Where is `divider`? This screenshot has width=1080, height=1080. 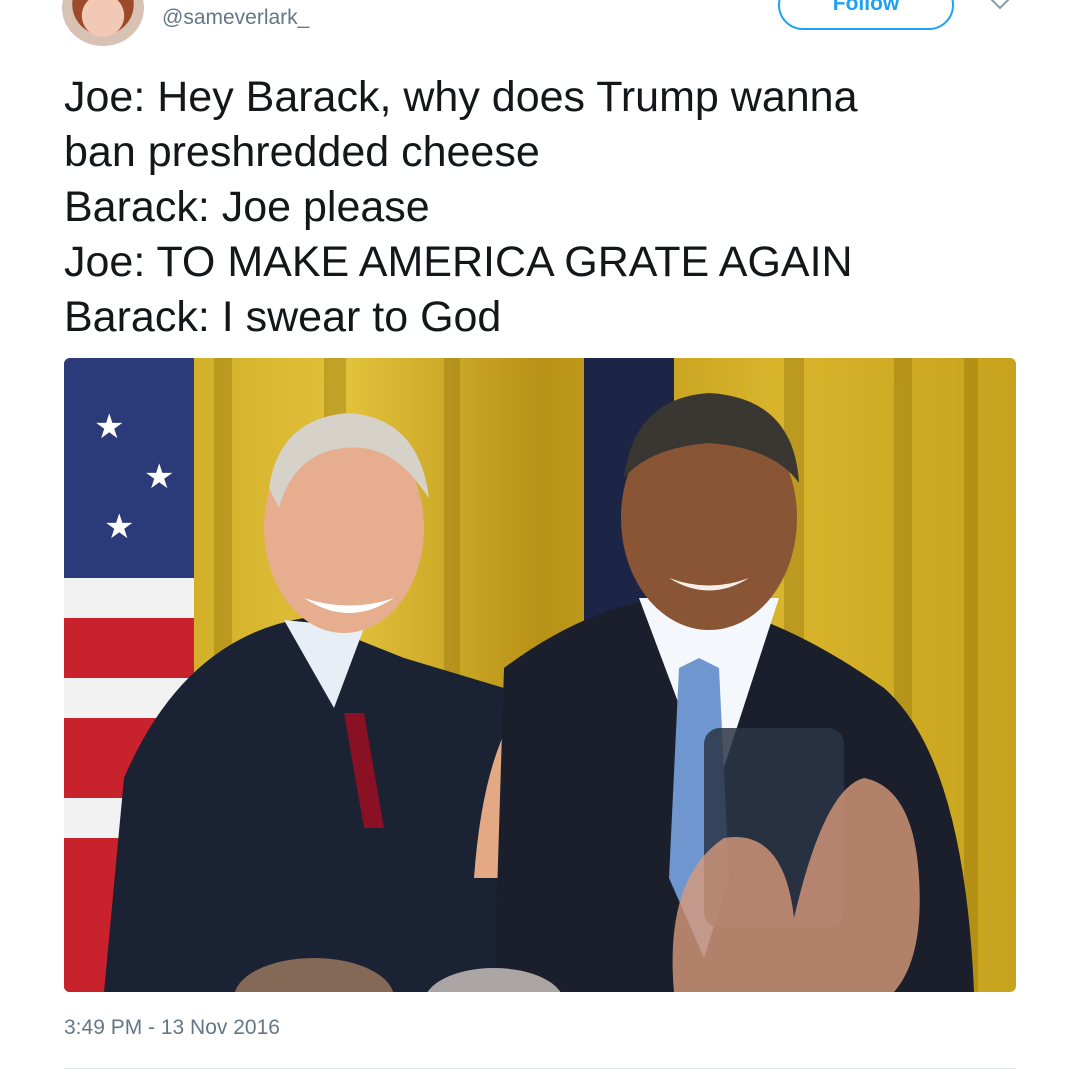 divider is located at coordinates (540, 1068).